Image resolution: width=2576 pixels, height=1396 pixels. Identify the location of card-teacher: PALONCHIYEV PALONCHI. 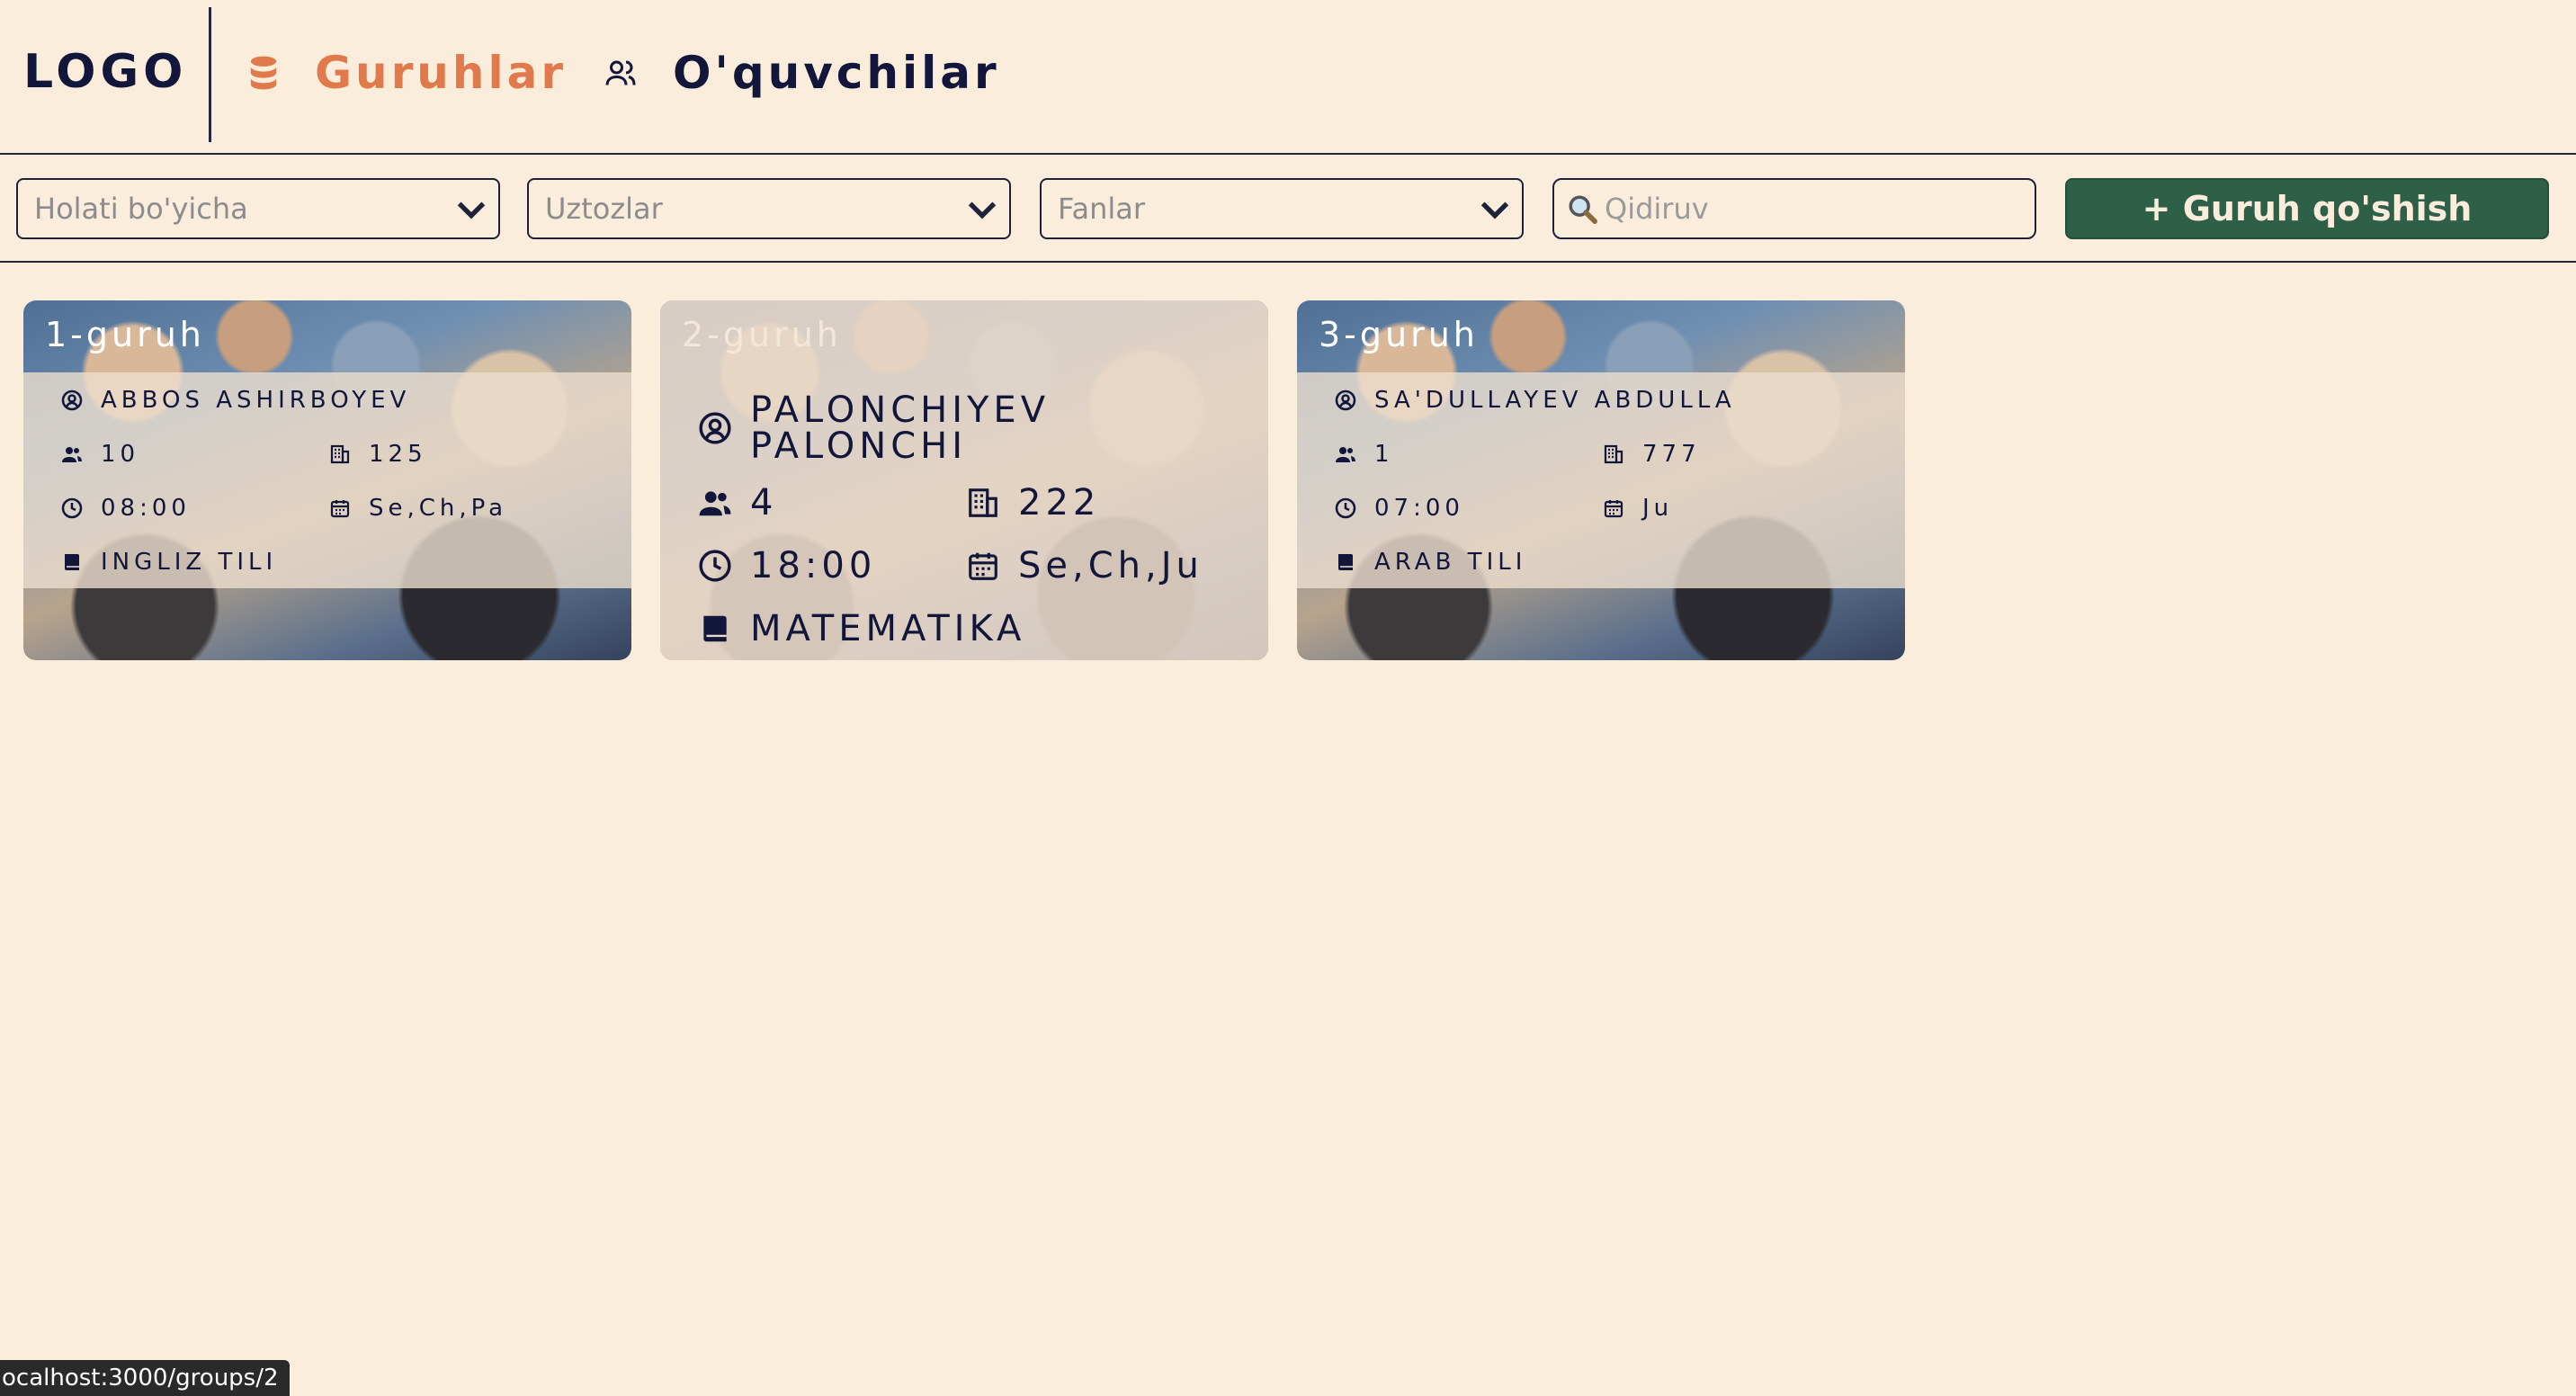
(874, 428).